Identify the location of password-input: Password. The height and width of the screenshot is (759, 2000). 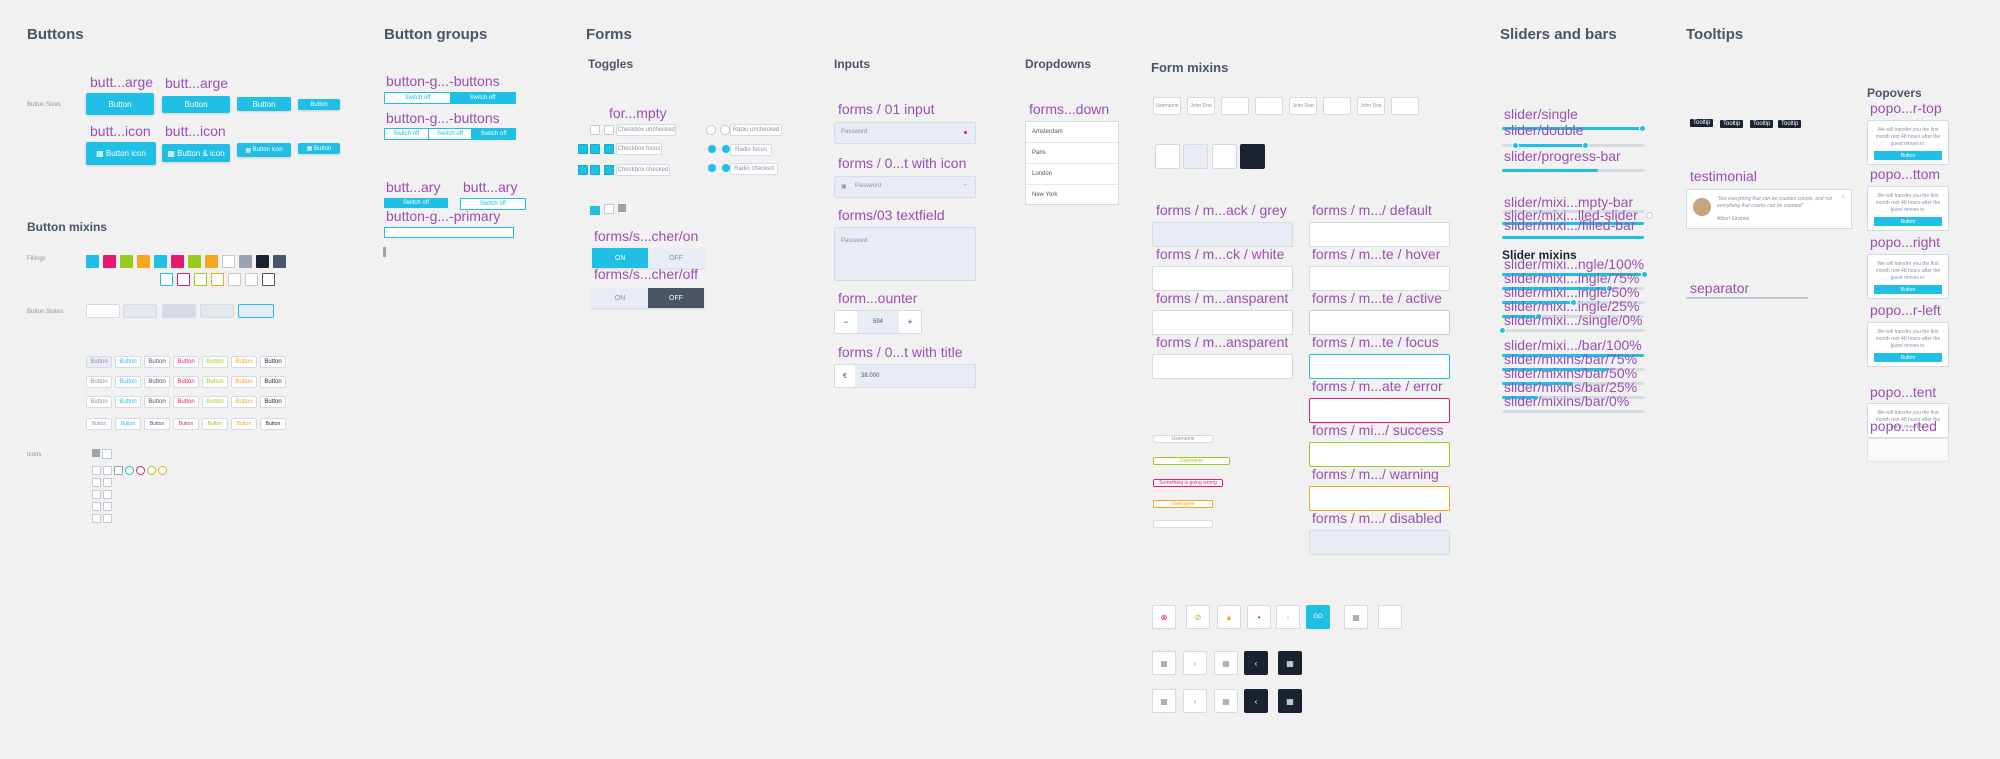
(905, 133).